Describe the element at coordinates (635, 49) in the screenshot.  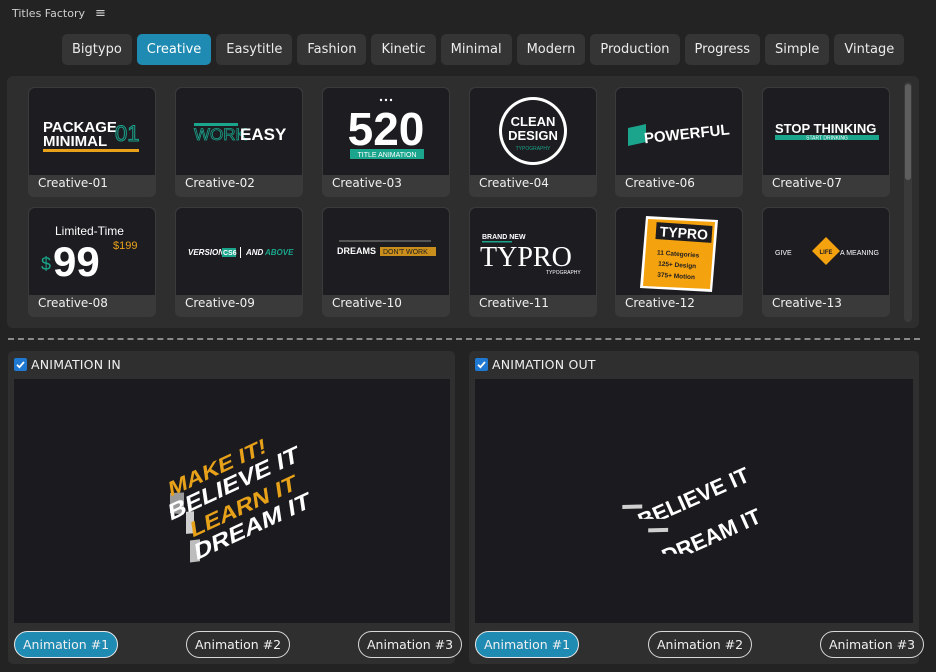
I see `tab-production: Production` at that location.